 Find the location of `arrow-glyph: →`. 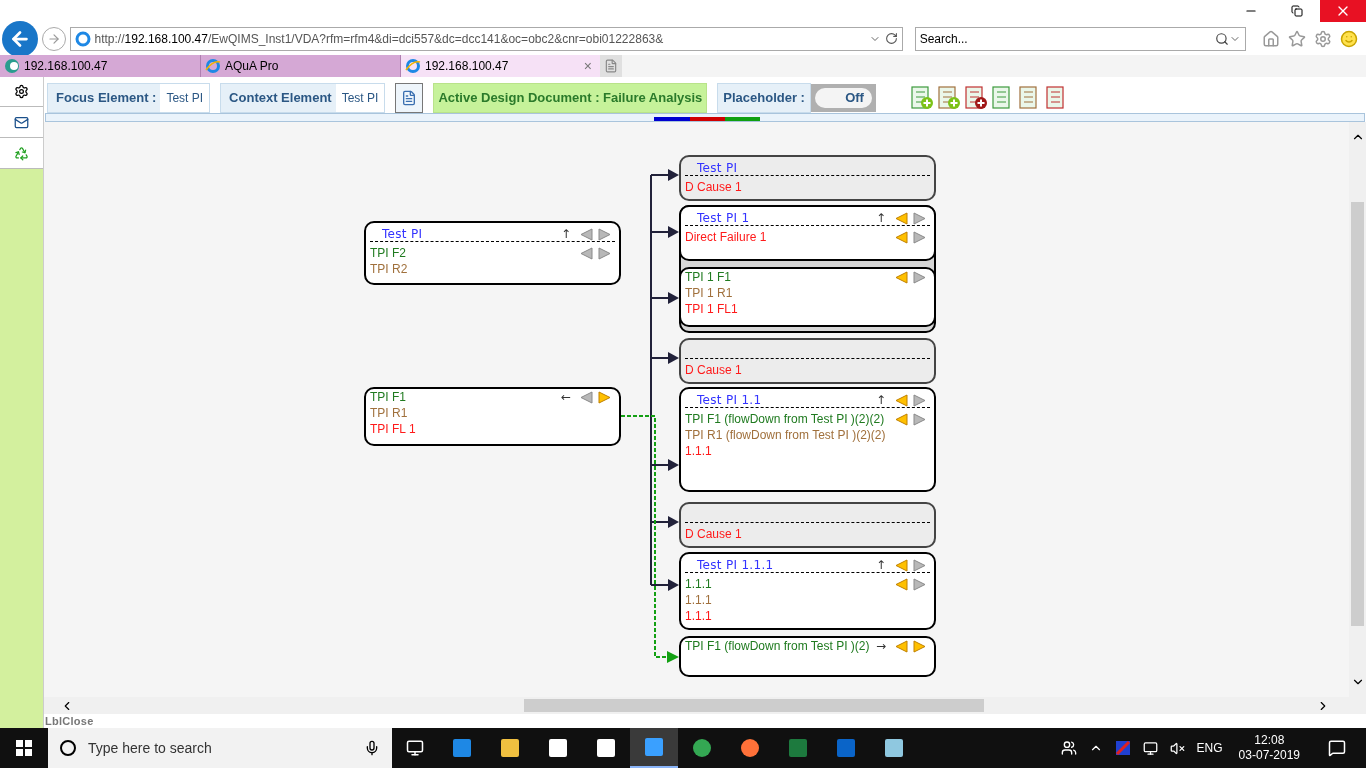

arrow-glyph: → is located at coordinates (880, 646).